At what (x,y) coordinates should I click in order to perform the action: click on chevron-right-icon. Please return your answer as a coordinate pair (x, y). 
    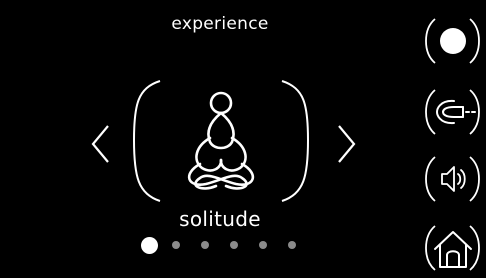
    Looking at the image, I should click on (346, 144).